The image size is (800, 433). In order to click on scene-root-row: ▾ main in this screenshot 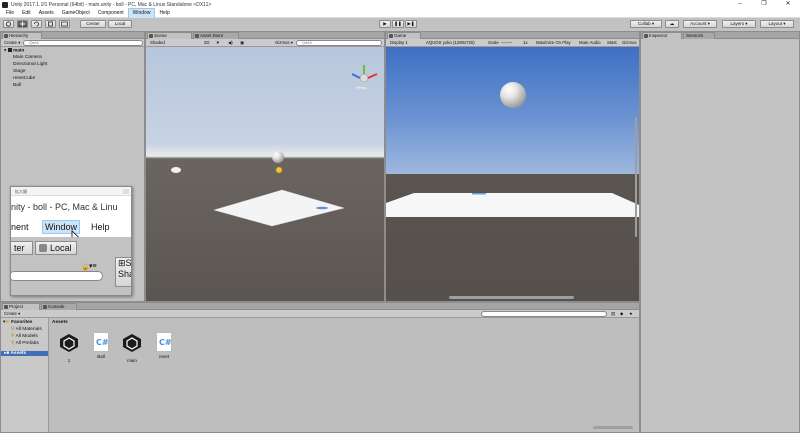, I will do `click(14, 50)`.